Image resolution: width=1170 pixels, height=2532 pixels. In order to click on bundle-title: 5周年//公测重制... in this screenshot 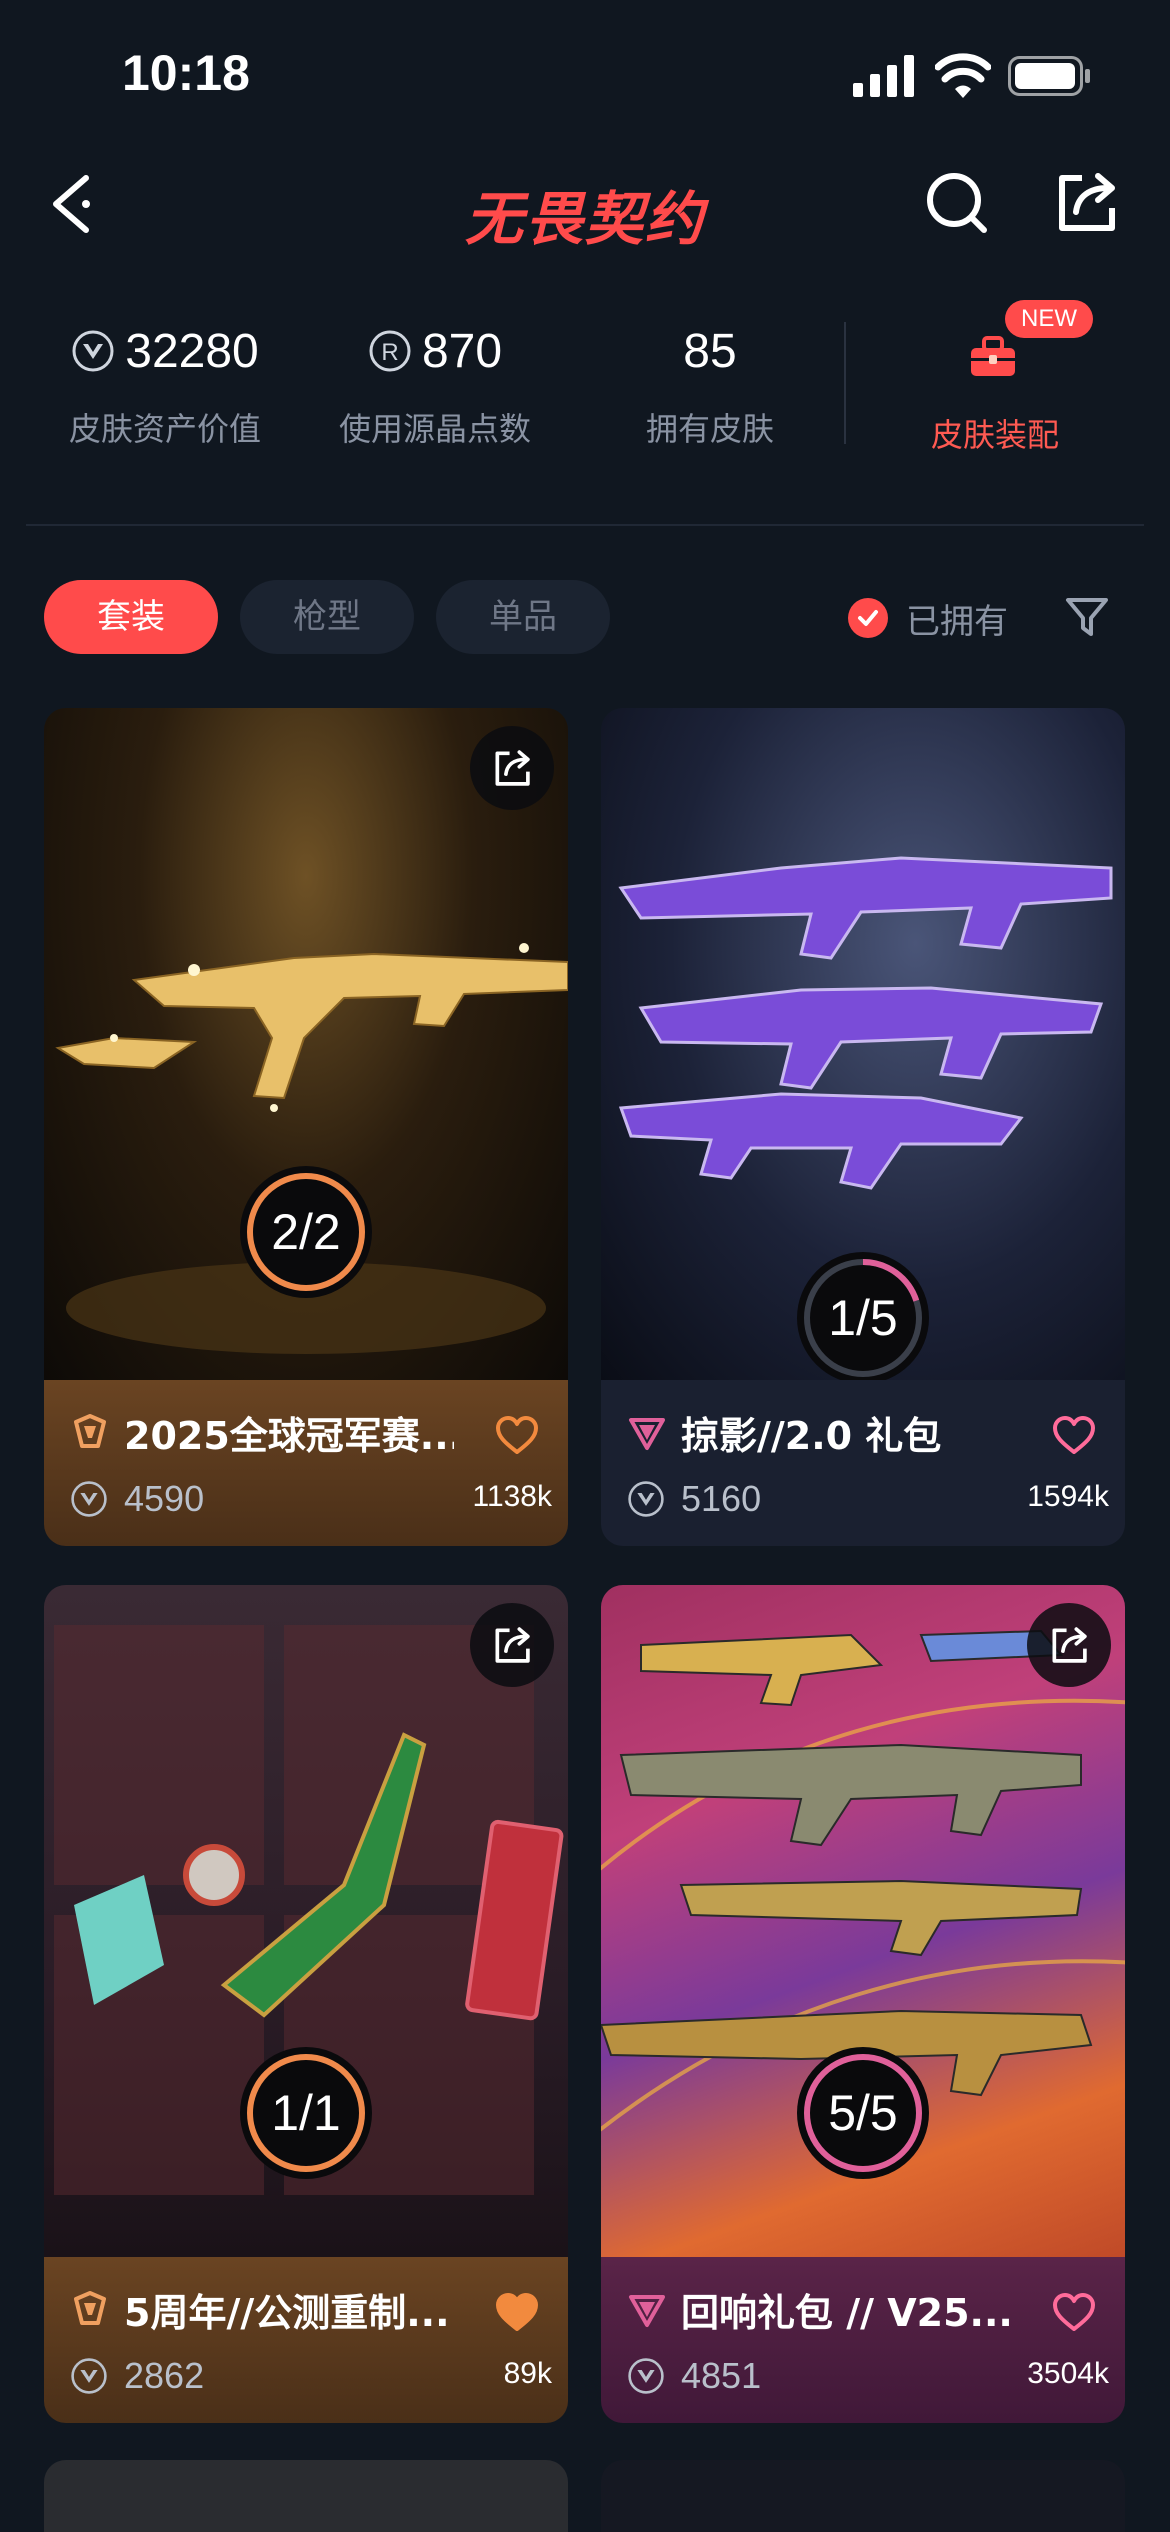, I will do `click(287, 2312)`.